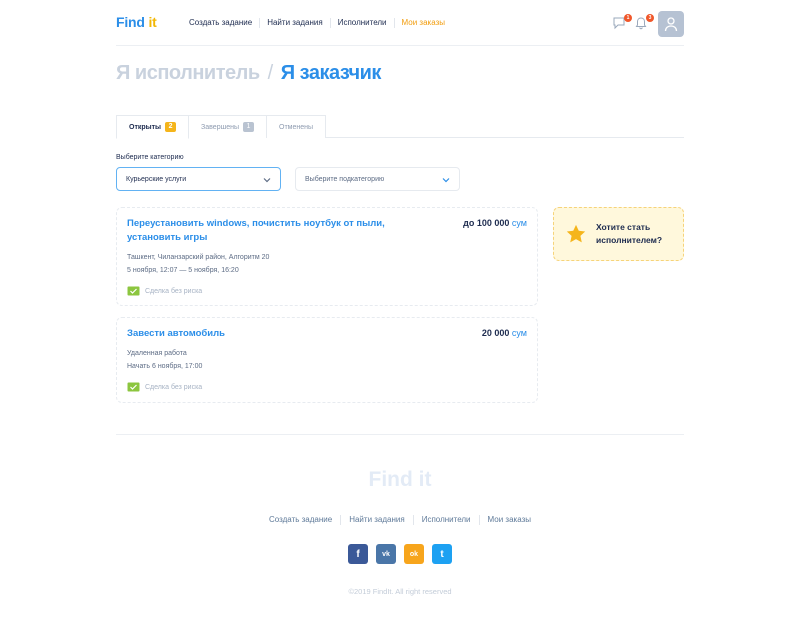  I want to click on order-price: 20 000 сум, so click(504, 333).